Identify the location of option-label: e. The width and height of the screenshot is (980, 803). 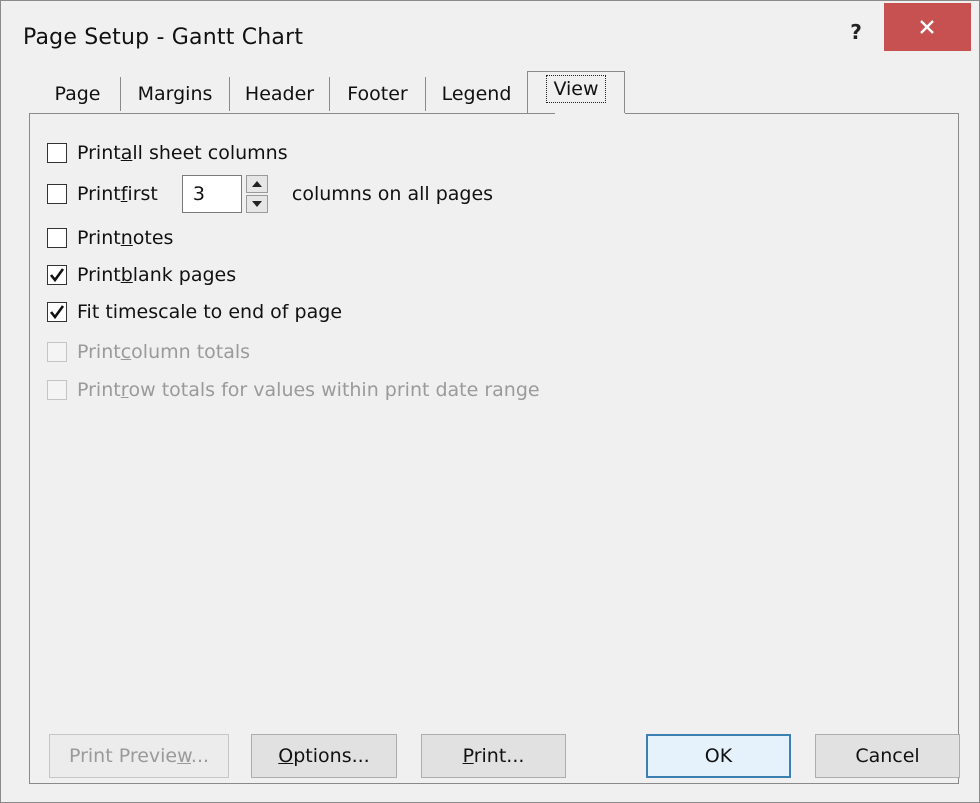
(336, 312).